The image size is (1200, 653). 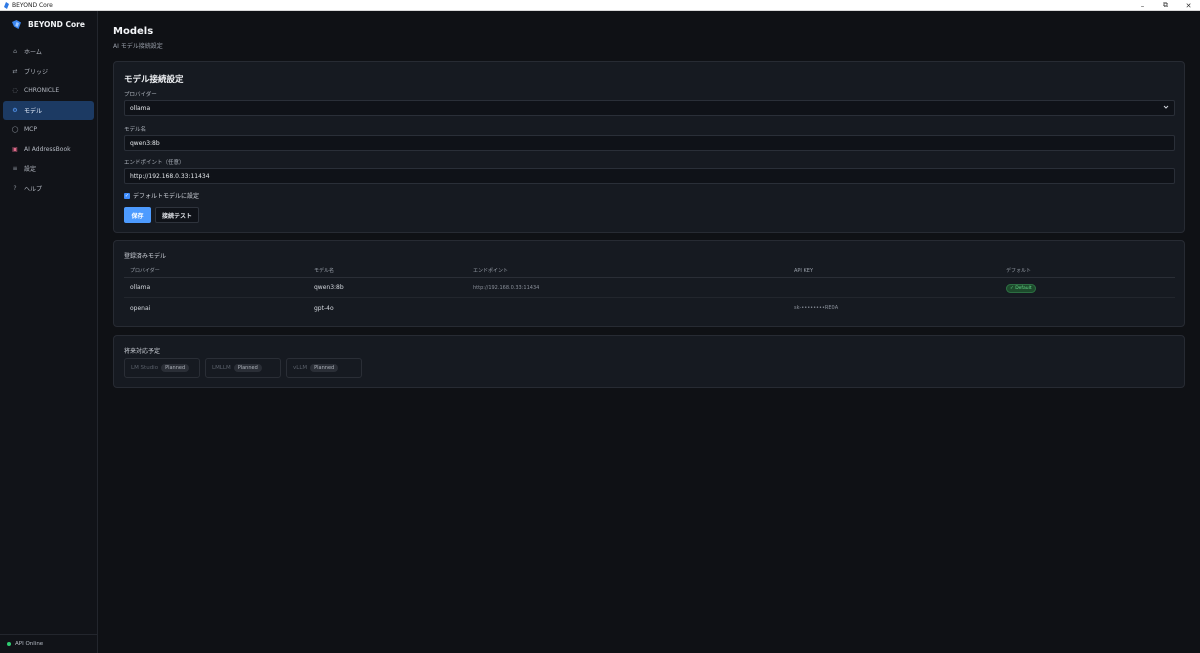 I want to click on maximize-button: ⧉, so click(x=1165, y=5).